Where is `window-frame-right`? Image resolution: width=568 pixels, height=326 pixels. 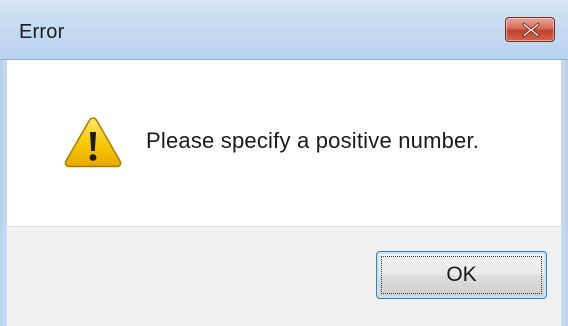
window-frame-right is located at coordinates (564, 193).